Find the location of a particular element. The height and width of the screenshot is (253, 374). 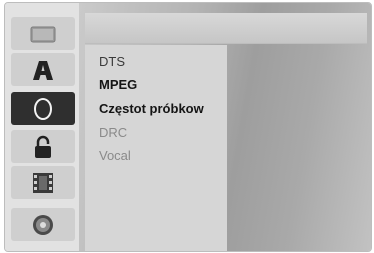

sidebar-item-language is located at coordinates (43, 69).